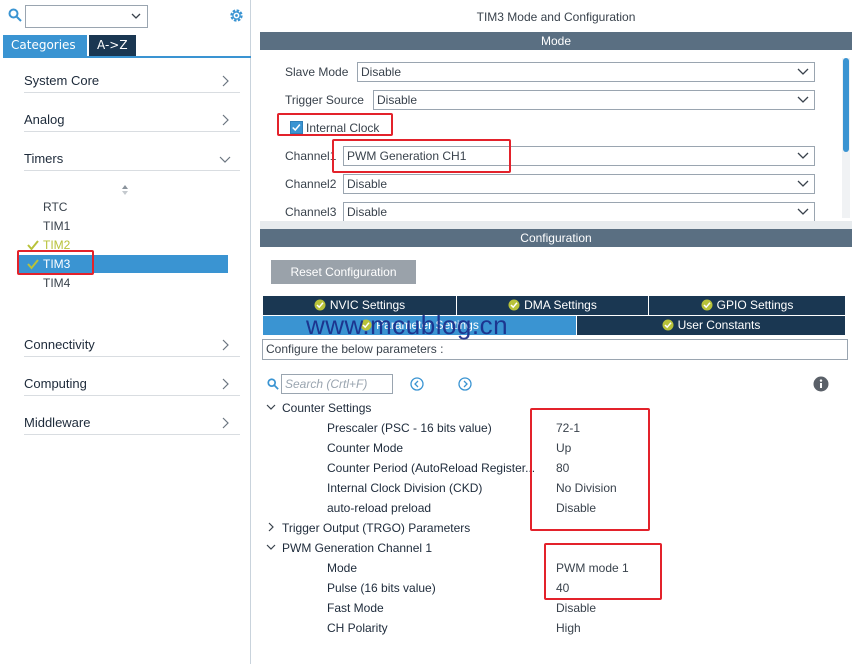  What do you see at coordinates (55, 383) in the screenshot?
I see `category-label: Computing` at bounding box center [55, 383].